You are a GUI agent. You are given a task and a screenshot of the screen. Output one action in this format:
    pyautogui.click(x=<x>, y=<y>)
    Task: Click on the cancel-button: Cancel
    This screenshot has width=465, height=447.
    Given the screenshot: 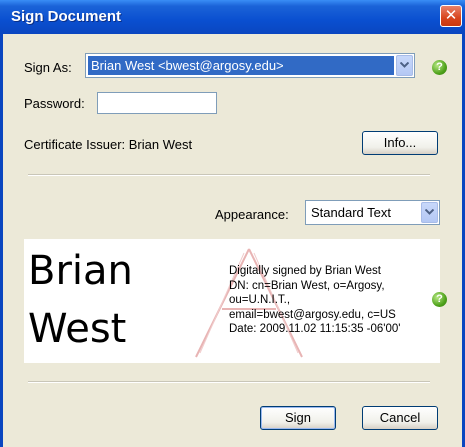 What is the action you would take?
    pyautogui.click(x=400, y=418)
    